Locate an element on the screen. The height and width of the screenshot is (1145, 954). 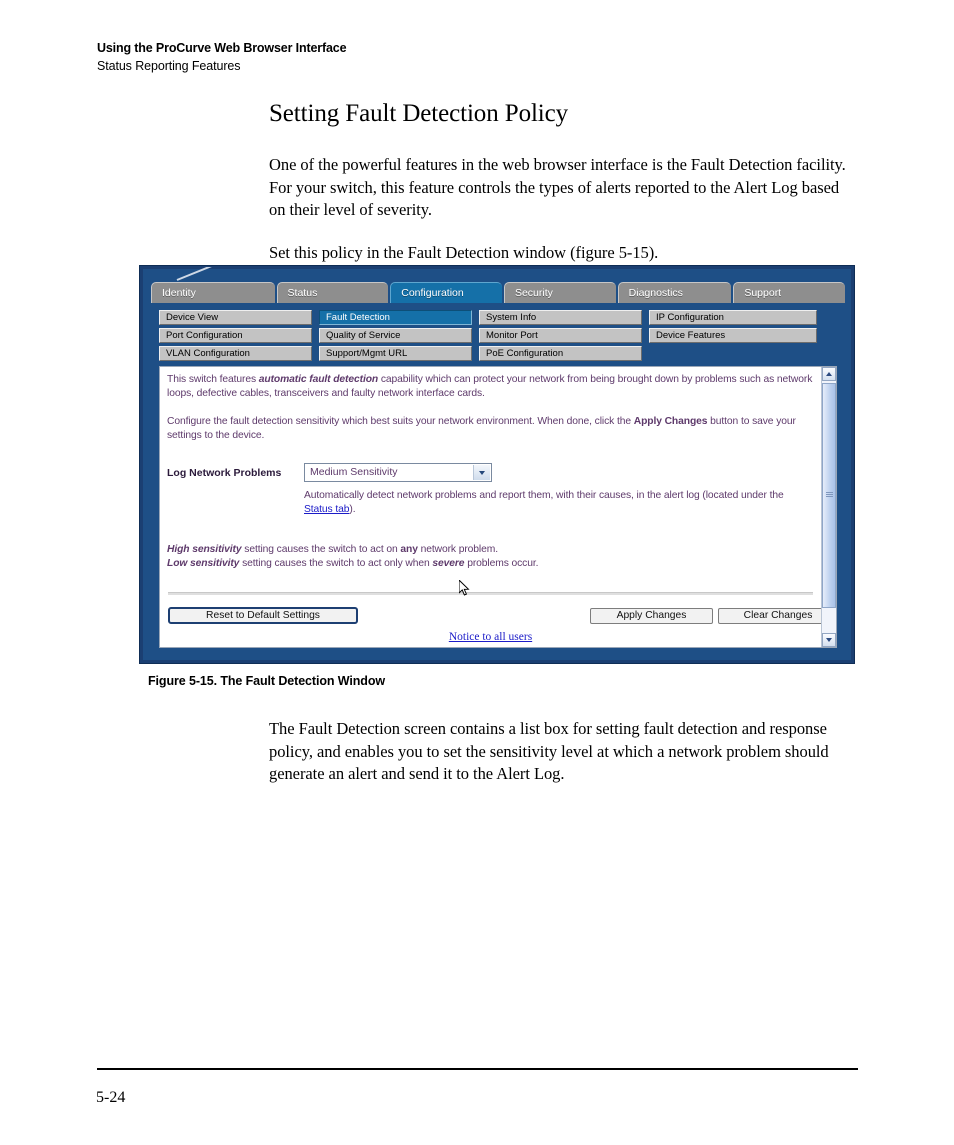
clear-button-label: Clear Changes is located at coordinates (778, 615).